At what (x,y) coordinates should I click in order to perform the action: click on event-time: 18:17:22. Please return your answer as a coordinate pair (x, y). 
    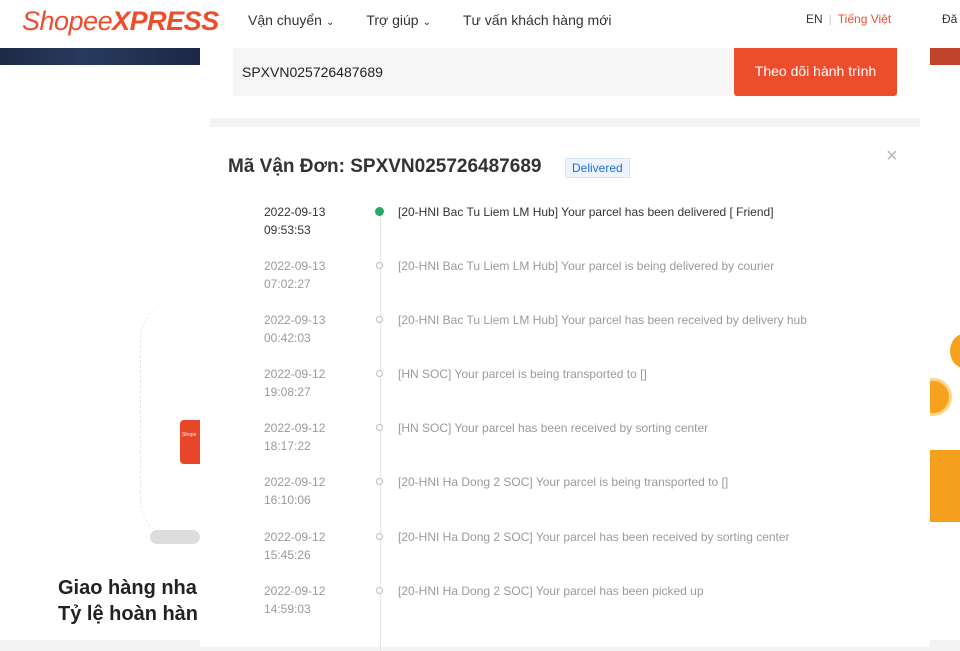
    Looking at the image, I should click on (287, 446).